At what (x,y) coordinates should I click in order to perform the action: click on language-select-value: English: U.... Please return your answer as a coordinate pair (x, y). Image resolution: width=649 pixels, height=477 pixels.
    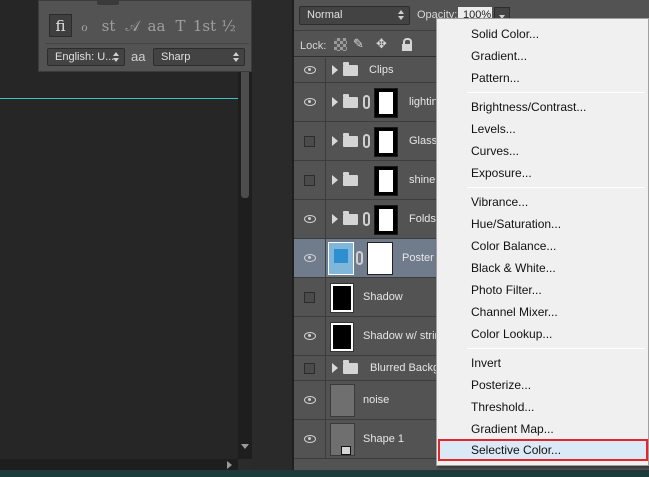
    Looking at the image, I should click on (85, 57).